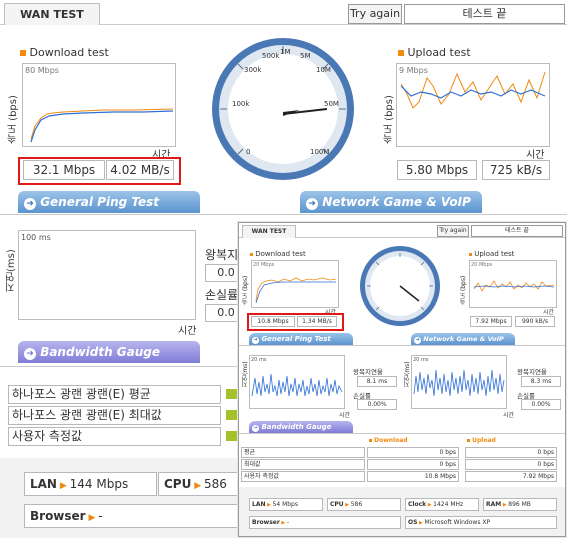 The width and height of the screenshot is (567, 539). I want to click on download-title: Download test, so click(64, 52).